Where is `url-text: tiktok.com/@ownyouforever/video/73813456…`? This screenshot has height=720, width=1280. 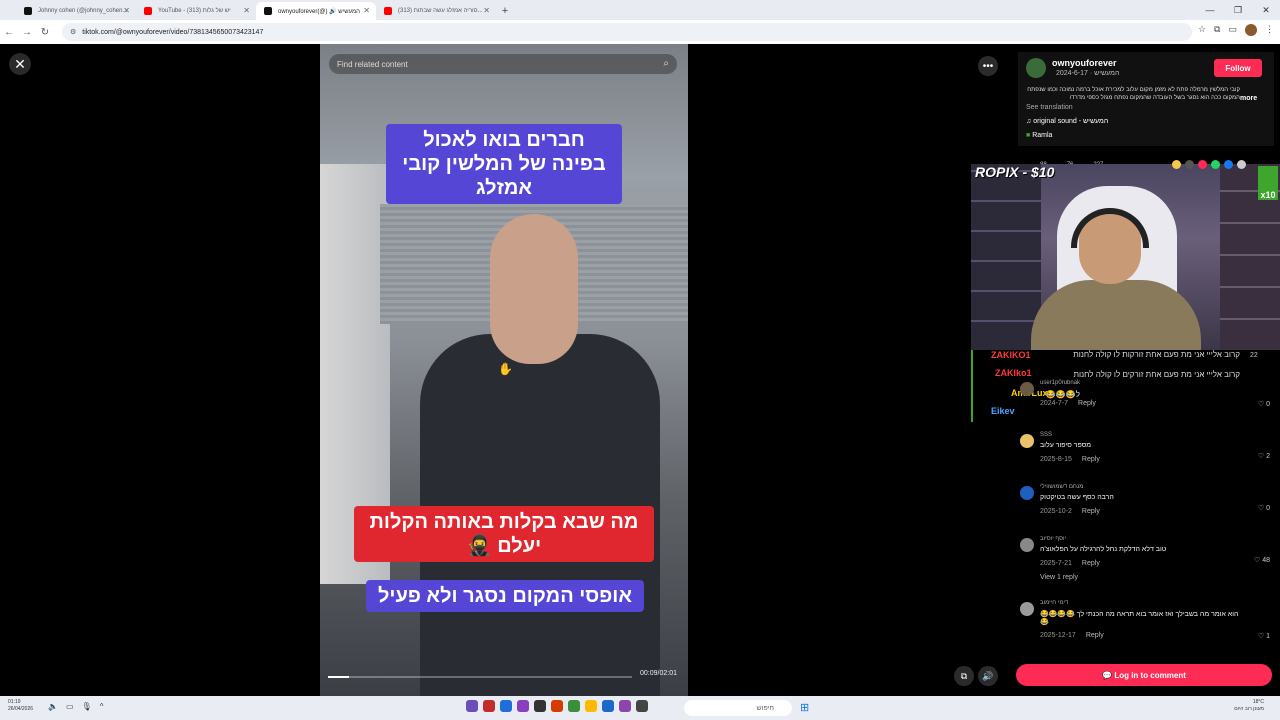 url-text: tiktok.com/@ownyouforever/video/73813456… is located at coordinates (173, 32).